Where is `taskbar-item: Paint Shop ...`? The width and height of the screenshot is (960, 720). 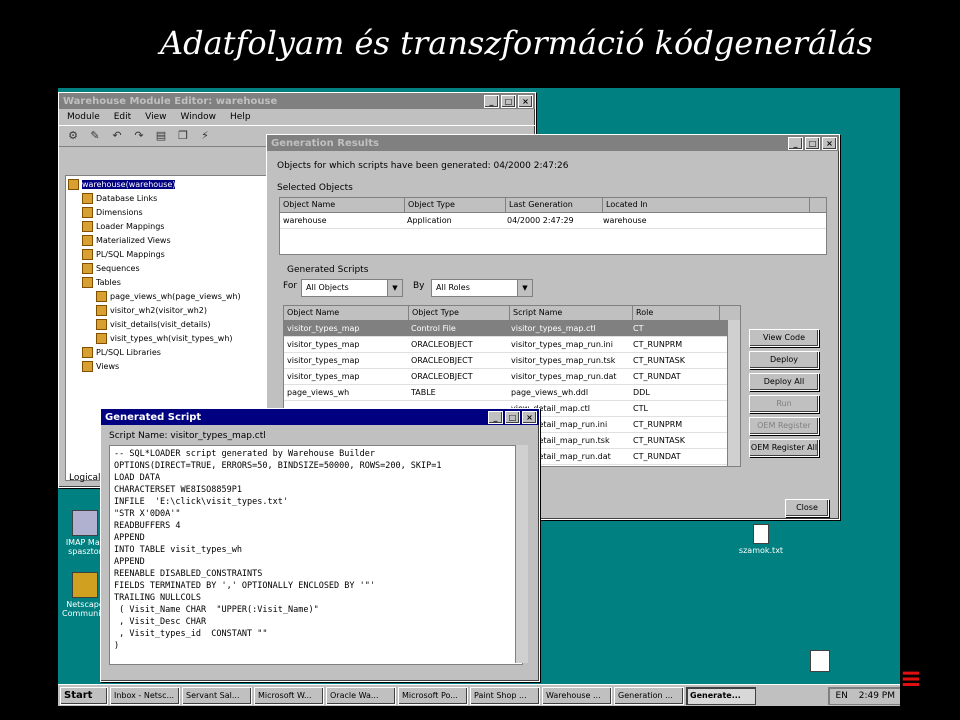 taskbar-item: Paint Shop ... is located at coordinates (505, 696).